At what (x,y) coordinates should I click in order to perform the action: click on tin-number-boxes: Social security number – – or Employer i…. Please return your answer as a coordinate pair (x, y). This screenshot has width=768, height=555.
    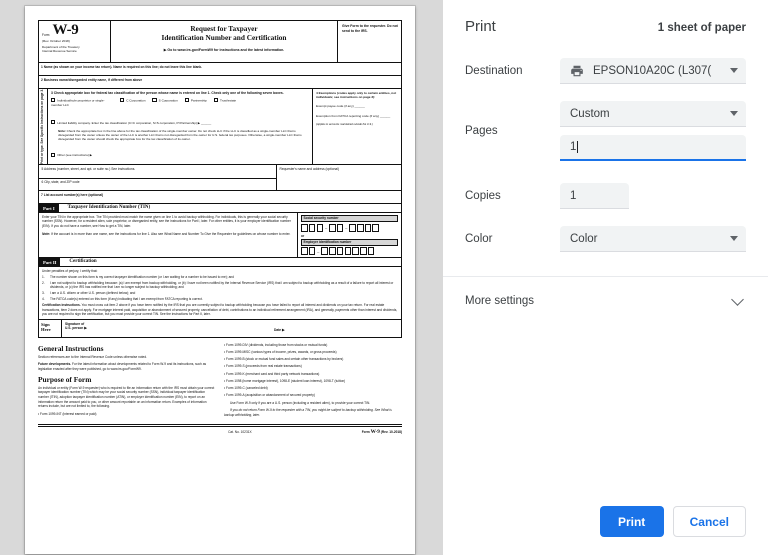
    Looking at the image, I should click on (349, 235).